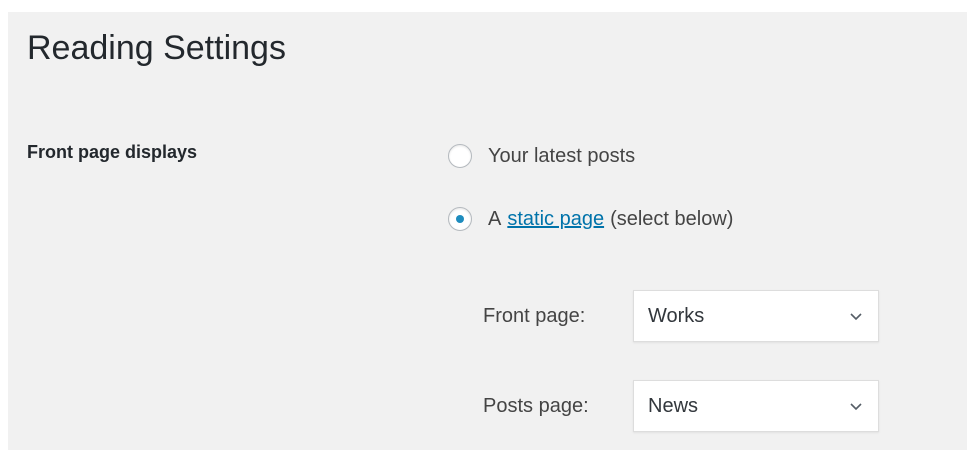 The height and width of the screenshot is (462, 967). I want to click on radio-latest-posts-label: Your latest posts, so click(562, 155).